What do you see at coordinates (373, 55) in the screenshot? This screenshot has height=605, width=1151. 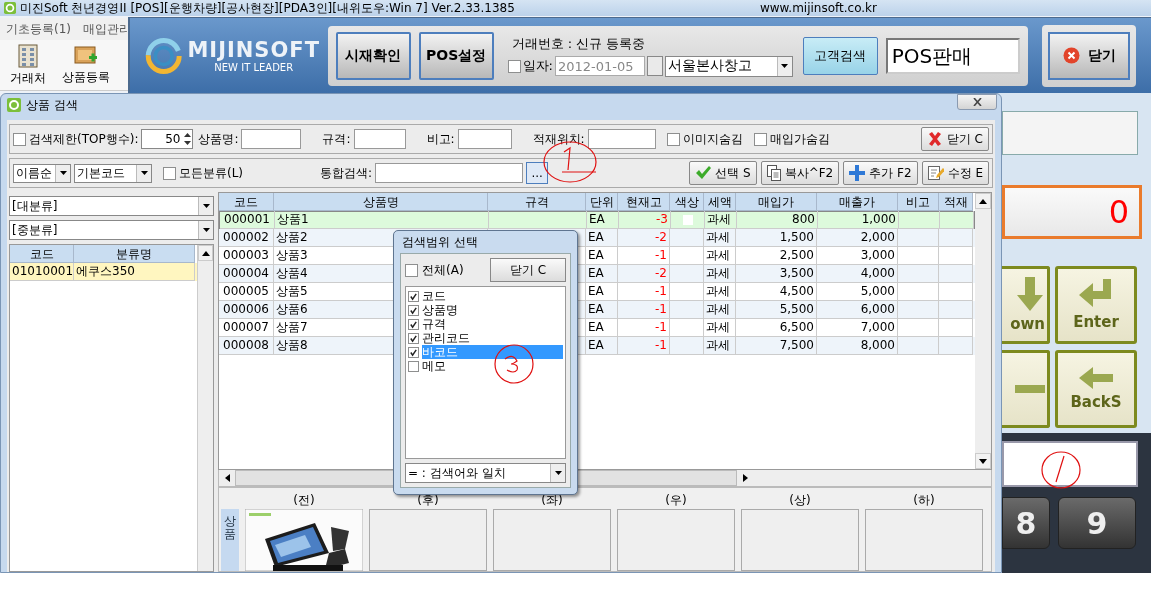 I see `header-button: 시재확인` at bounding box center [373, 55].